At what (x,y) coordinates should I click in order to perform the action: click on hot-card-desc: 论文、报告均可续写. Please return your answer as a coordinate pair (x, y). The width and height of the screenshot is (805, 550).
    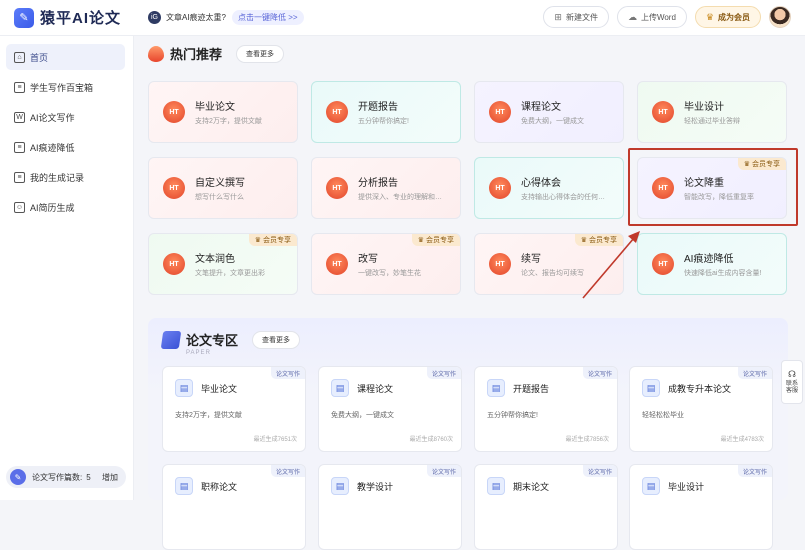
    Looking at the image, I should click on (552, 273).